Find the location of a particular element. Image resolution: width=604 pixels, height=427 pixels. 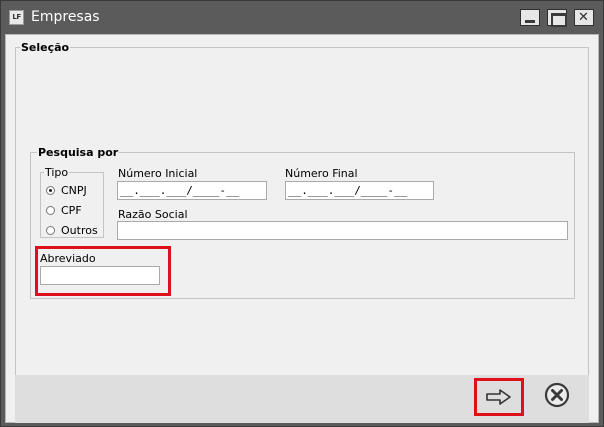

radio-cnpj: CNPJ is located at coordinates (66, 190).